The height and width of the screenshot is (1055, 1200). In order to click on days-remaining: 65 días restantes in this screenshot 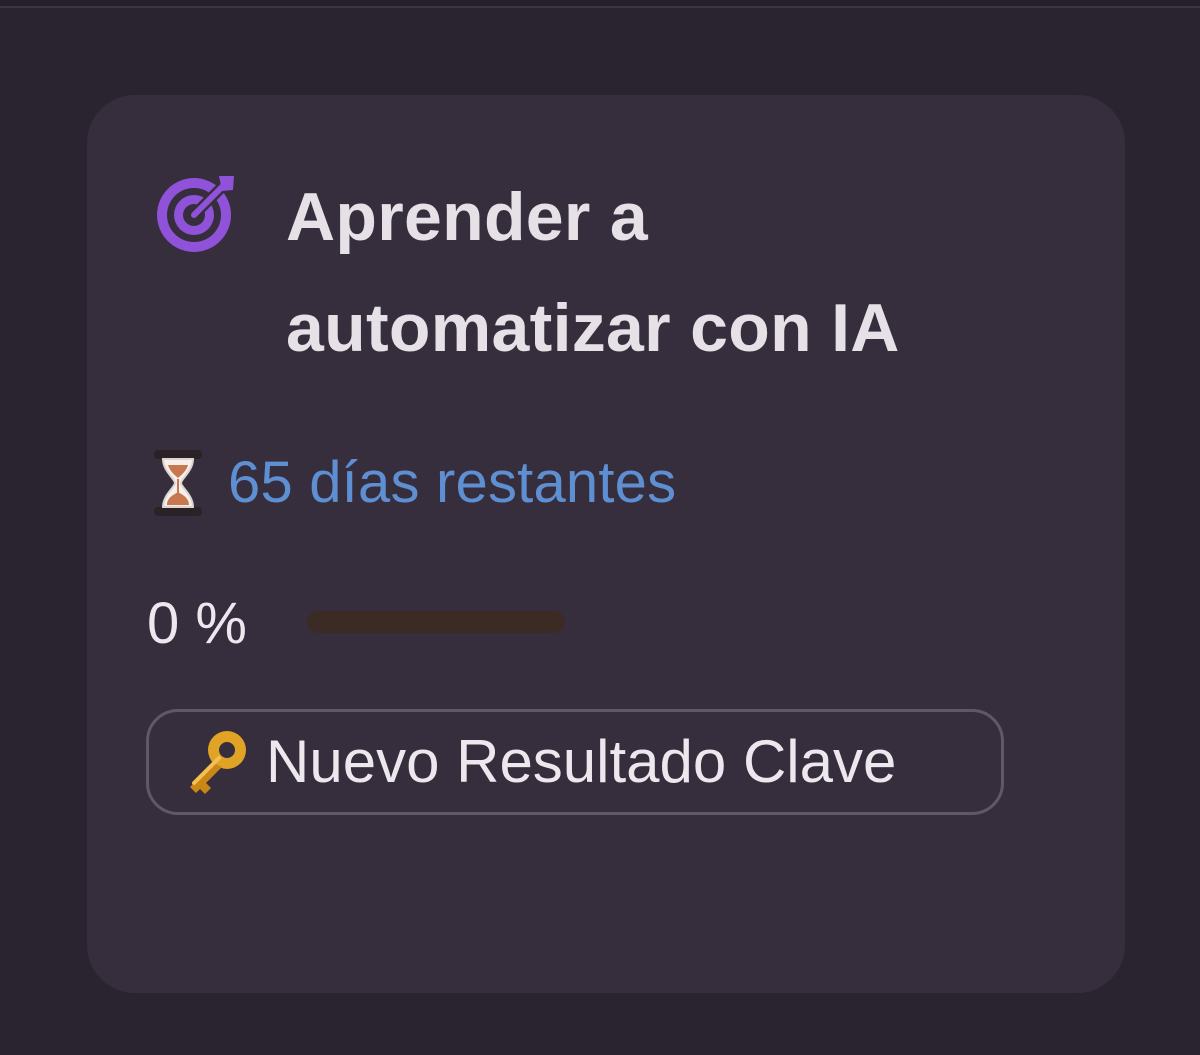, I will do `click(452, 482)`.